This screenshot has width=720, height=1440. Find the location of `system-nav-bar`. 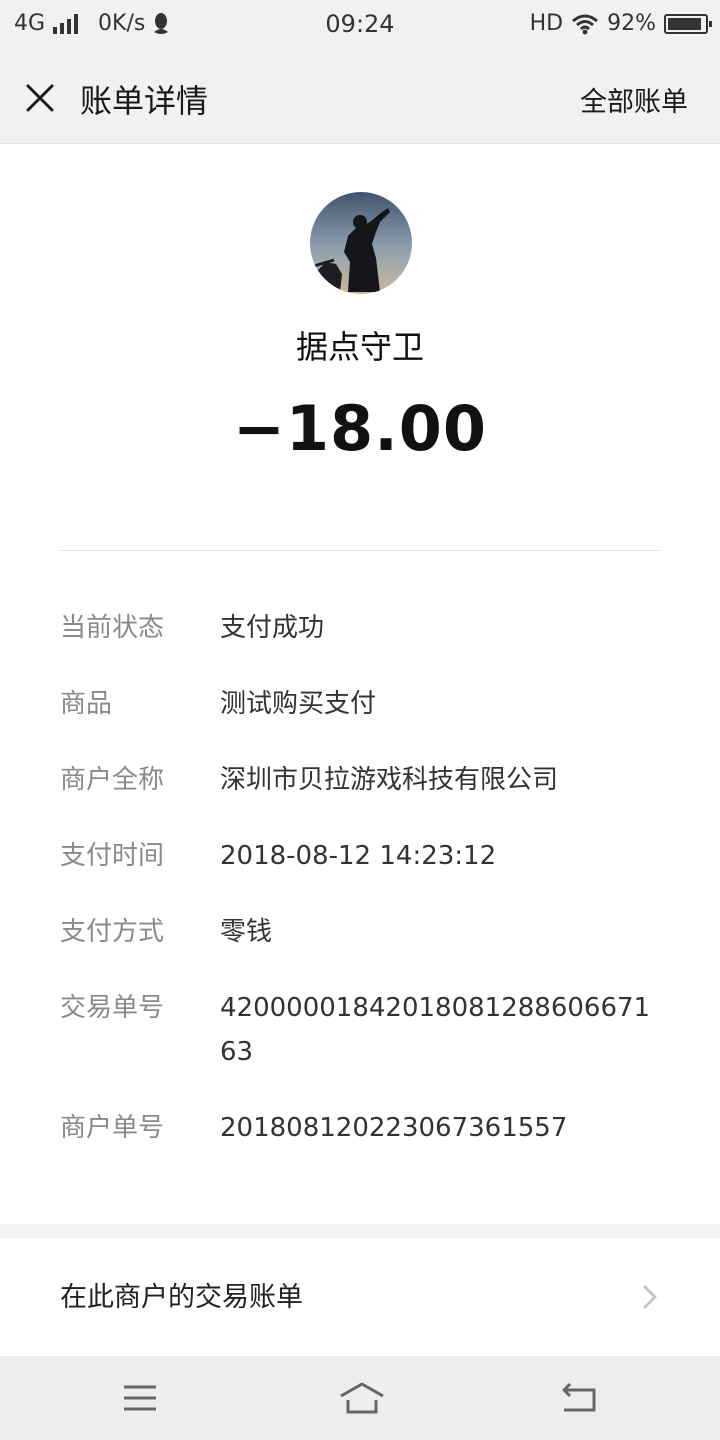

system-nav-bar is located at coordinates (360, 1398).